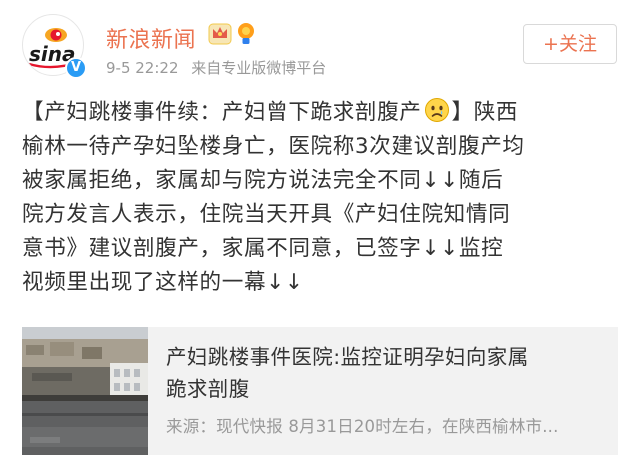 Image resolution: width=640 pixels, height=460 pixels. Describe the element at coordinates (151, 38) in the screenshot. I see `account-name: 新浪新闻` at that location.